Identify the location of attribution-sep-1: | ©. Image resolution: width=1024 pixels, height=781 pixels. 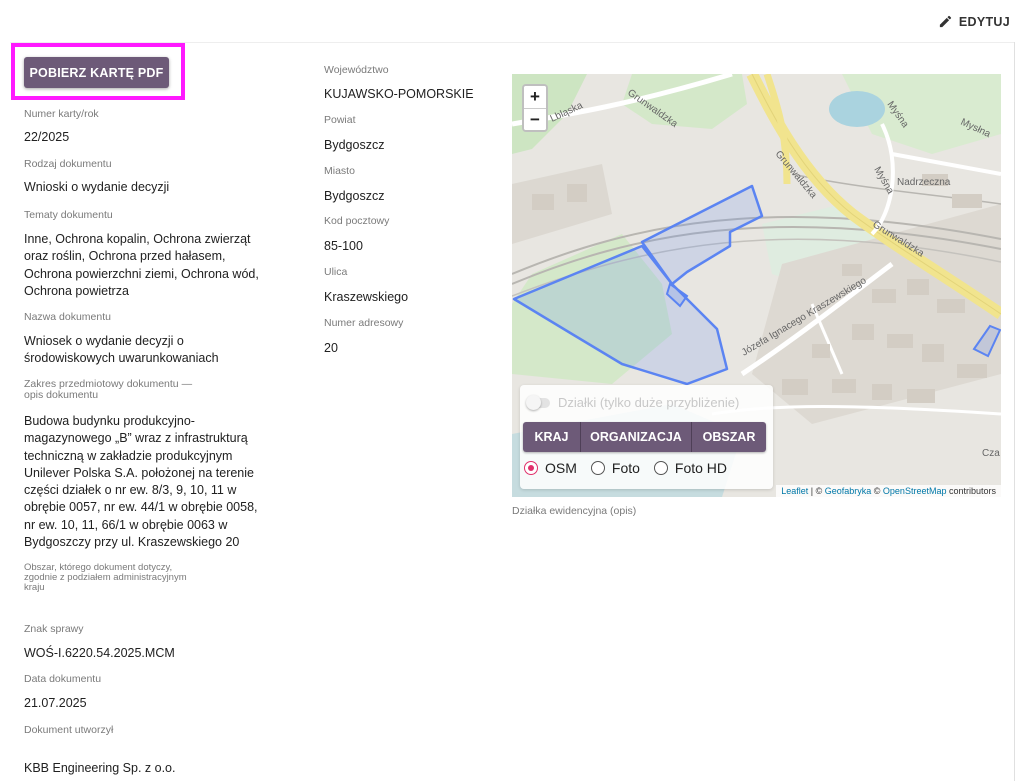
(816, 491).